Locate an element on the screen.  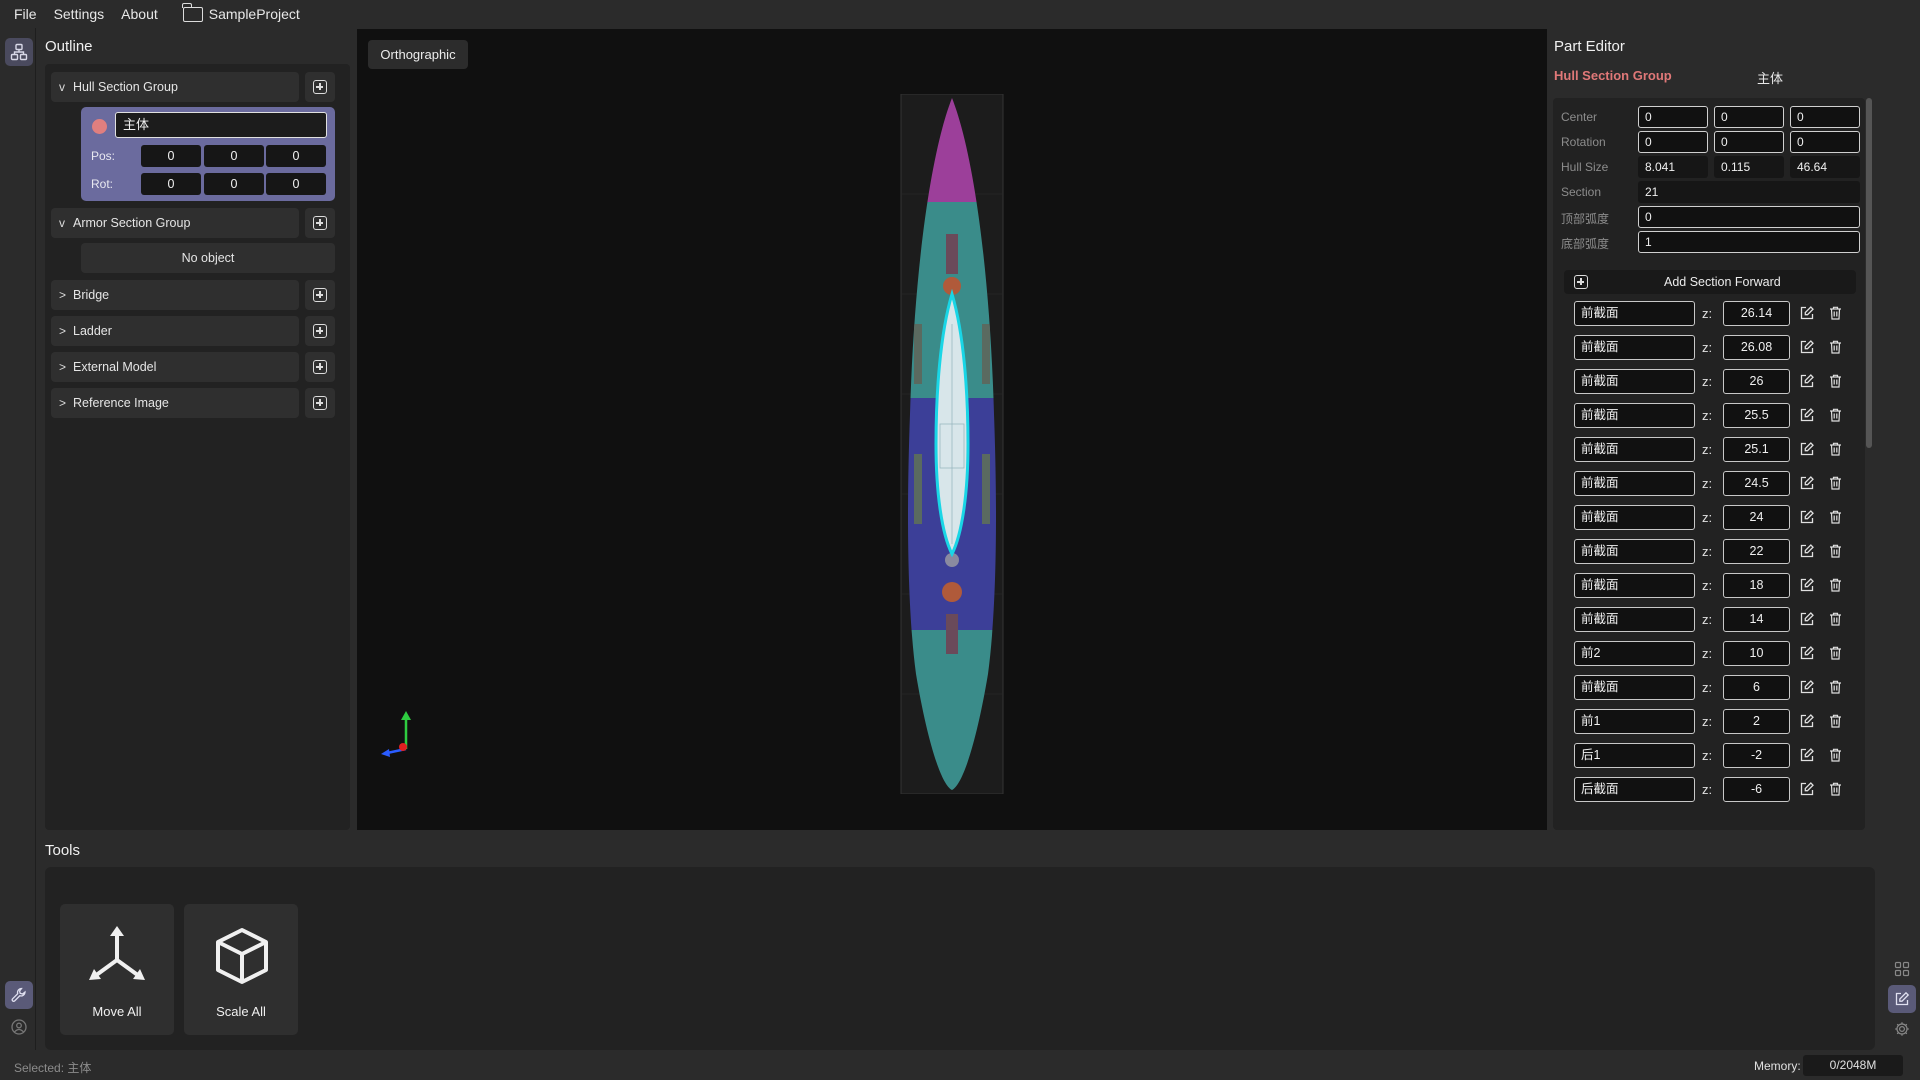
group-ladder: > Ladder is located at coordinates (175, 331).